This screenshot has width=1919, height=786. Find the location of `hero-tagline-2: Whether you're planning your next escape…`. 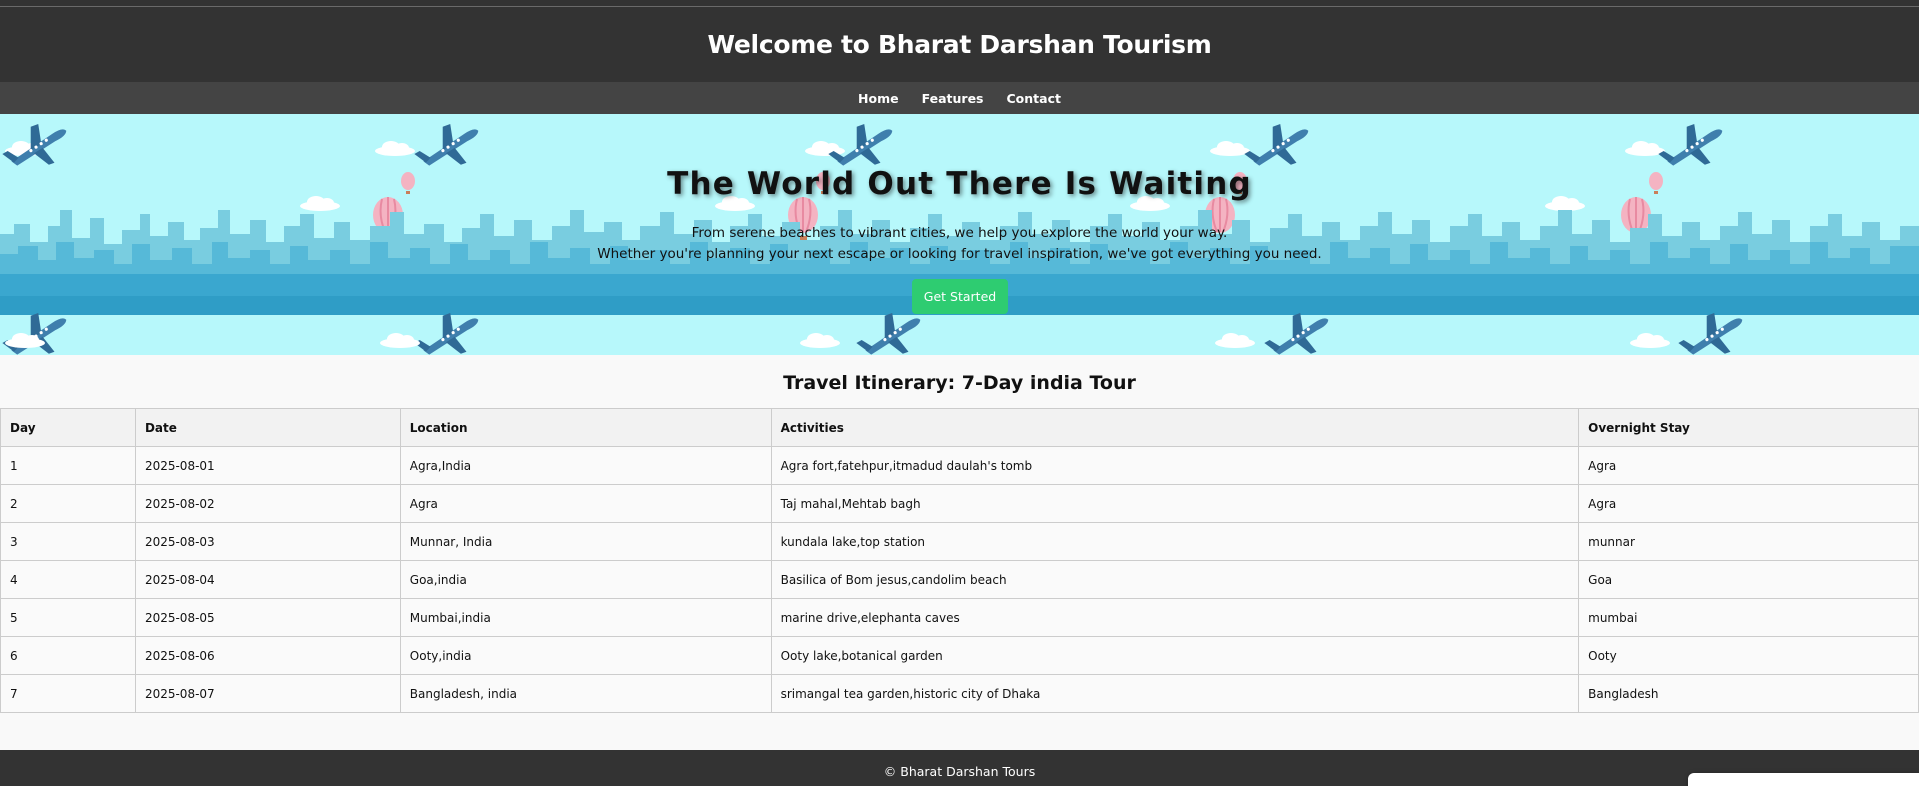

hero-tagline-2: Whether you're planning your next escape… is located at coordinates (959, 254).